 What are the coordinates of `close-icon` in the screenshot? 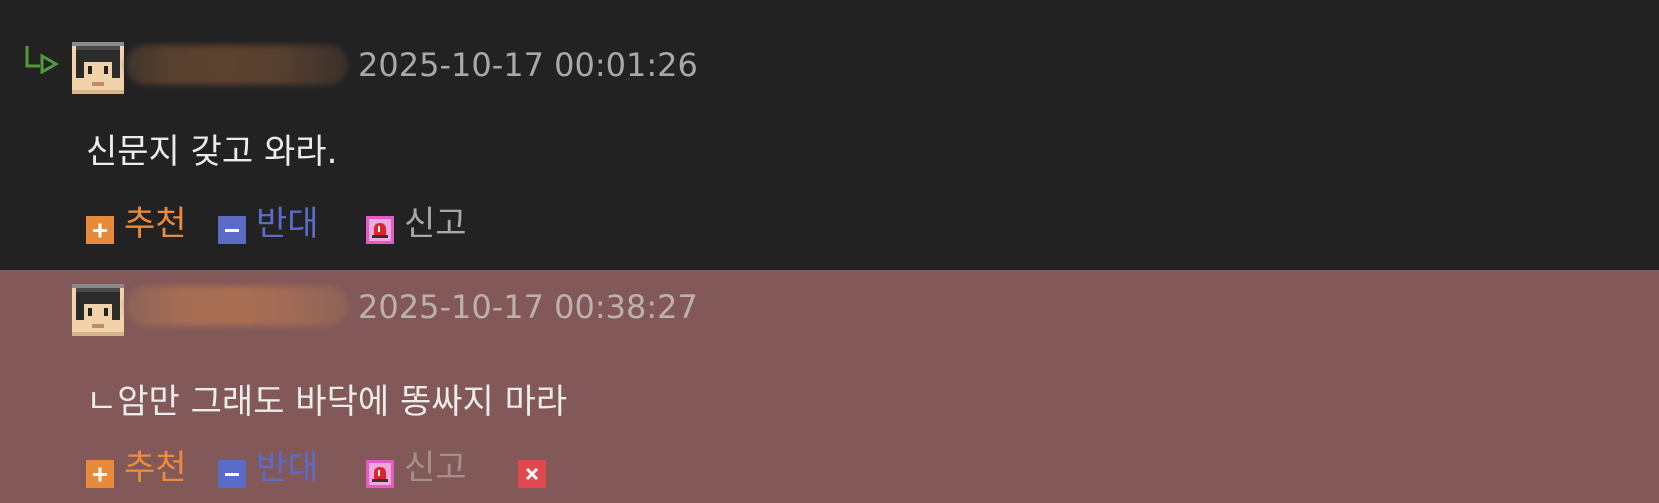 It's located at (532, 474).